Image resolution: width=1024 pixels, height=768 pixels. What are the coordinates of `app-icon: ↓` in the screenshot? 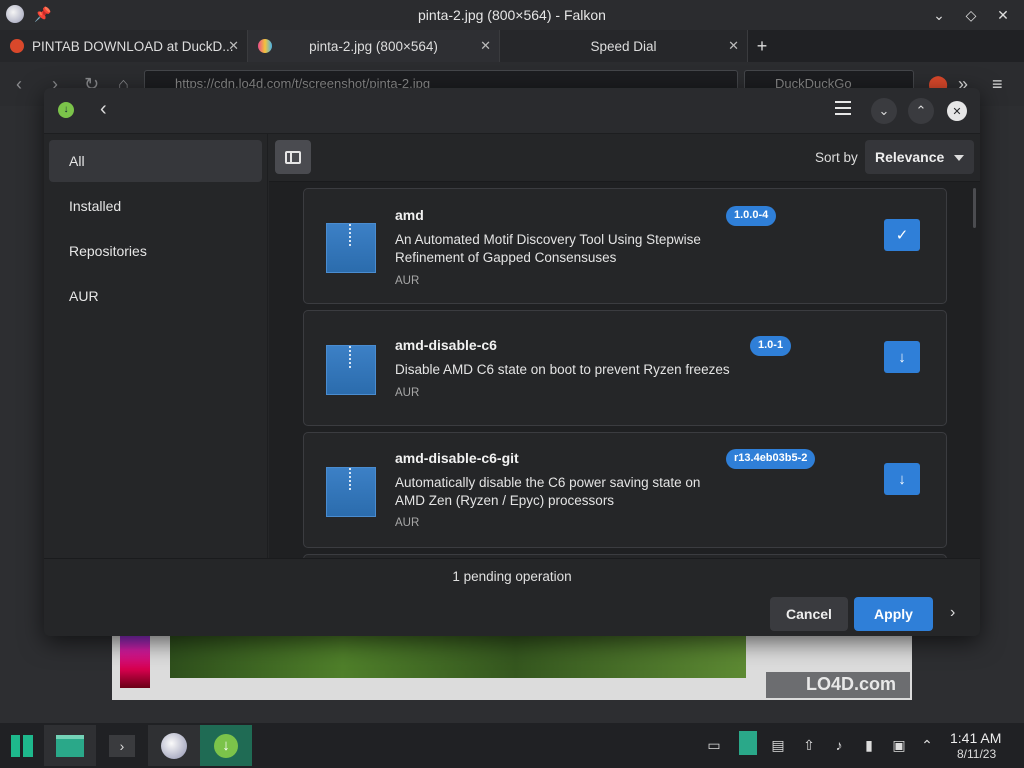 It's located at (66, 110).